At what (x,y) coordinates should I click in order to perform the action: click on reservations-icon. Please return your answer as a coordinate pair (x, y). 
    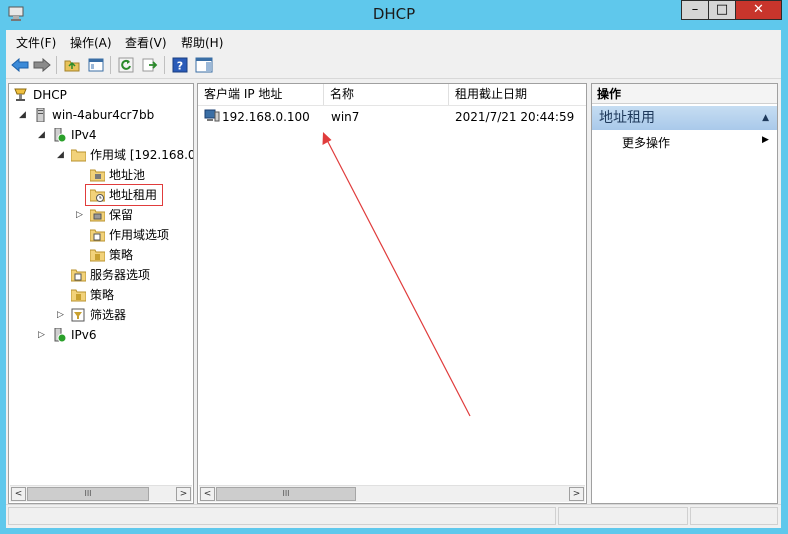
    Looking at the image, I should click on (97, 215).